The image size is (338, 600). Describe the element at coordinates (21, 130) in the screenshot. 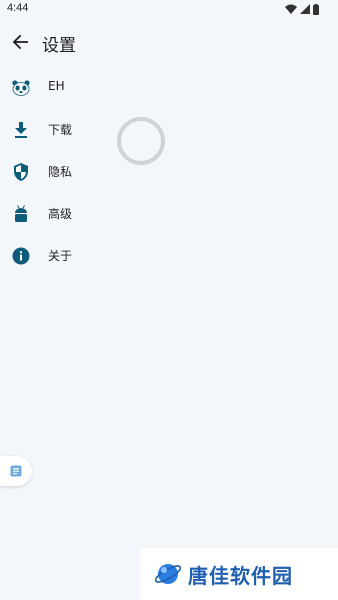

I see `download-icon` at that location.